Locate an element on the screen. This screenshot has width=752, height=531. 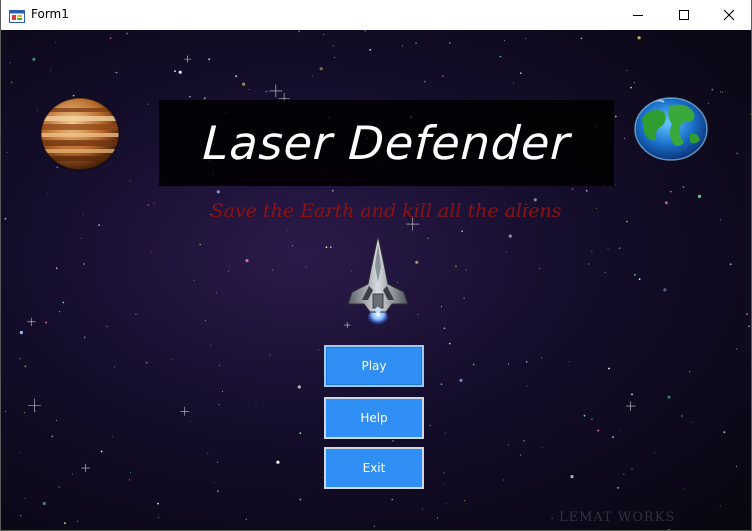
game-tagline: Save the Earth and kill all the aliens is located at coordinates (386, 211).